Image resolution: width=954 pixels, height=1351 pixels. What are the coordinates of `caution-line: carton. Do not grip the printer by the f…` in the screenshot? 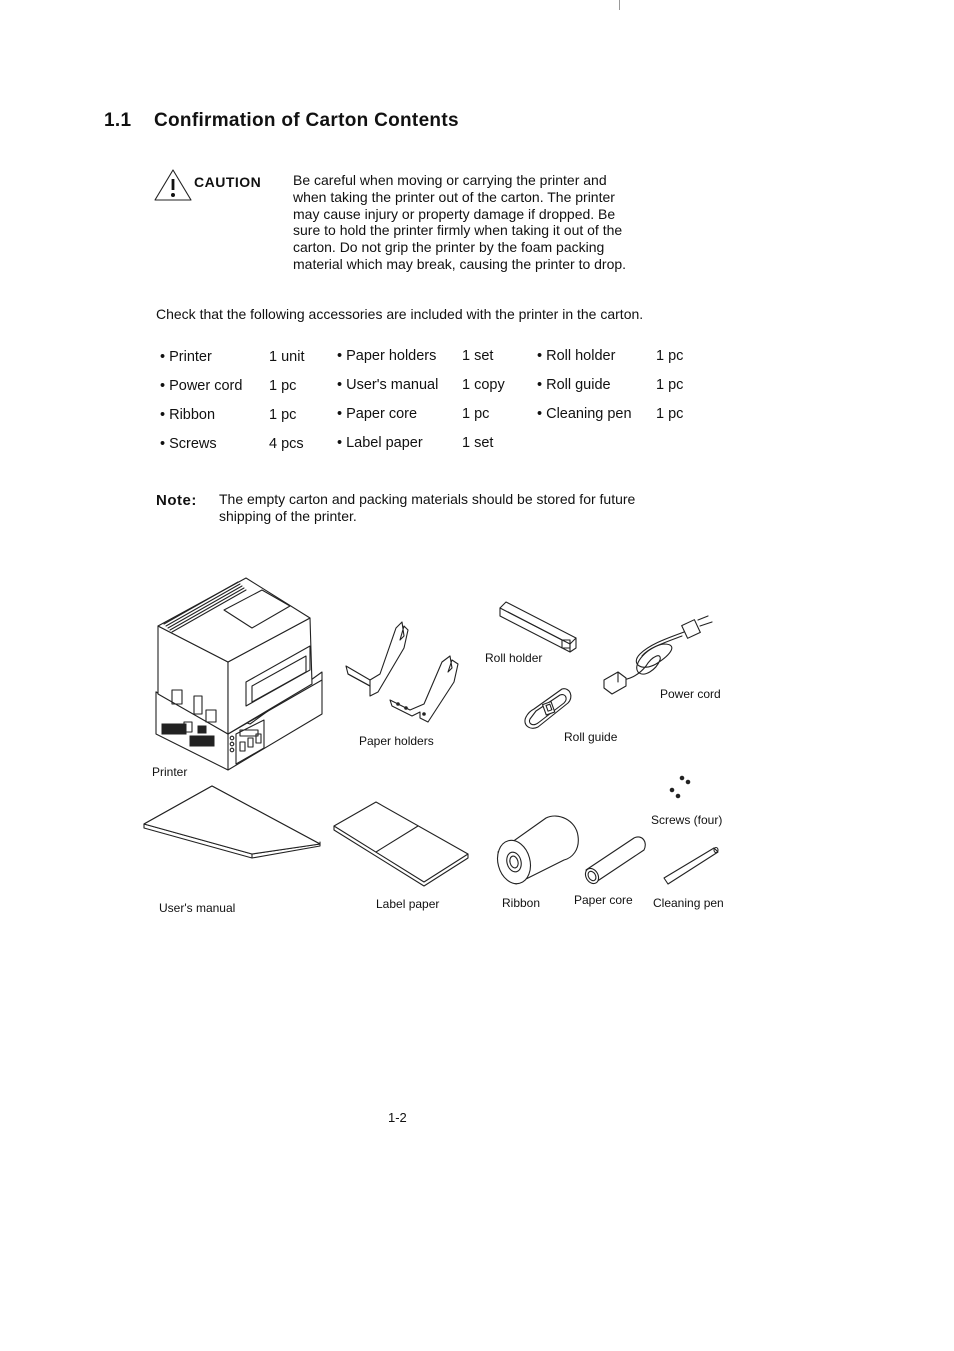 It's located at (449, 247).